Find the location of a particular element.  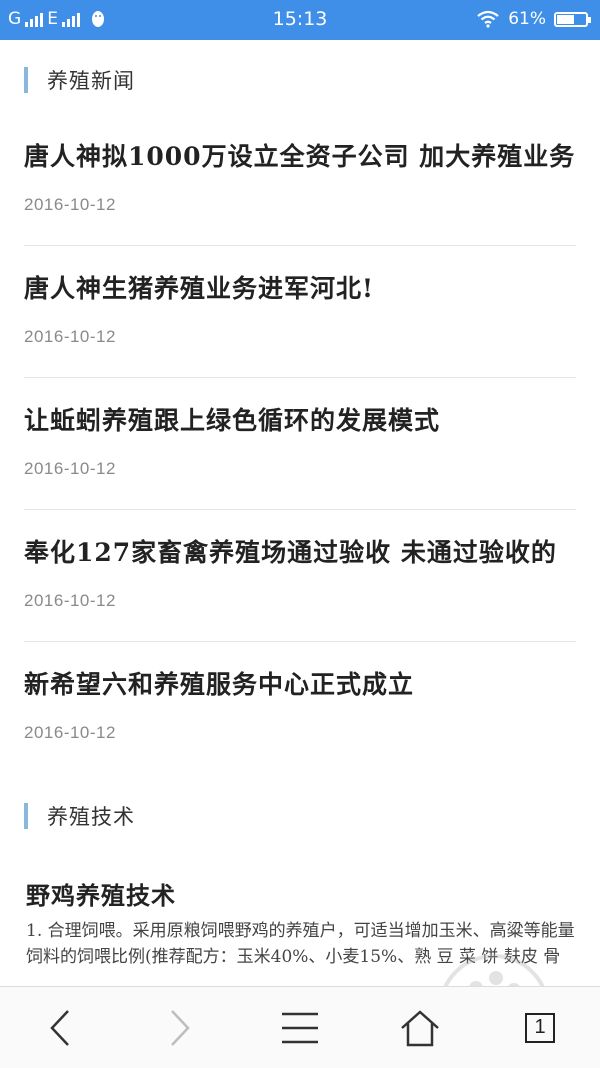

menu-button is located at coordinates (300, 1027).